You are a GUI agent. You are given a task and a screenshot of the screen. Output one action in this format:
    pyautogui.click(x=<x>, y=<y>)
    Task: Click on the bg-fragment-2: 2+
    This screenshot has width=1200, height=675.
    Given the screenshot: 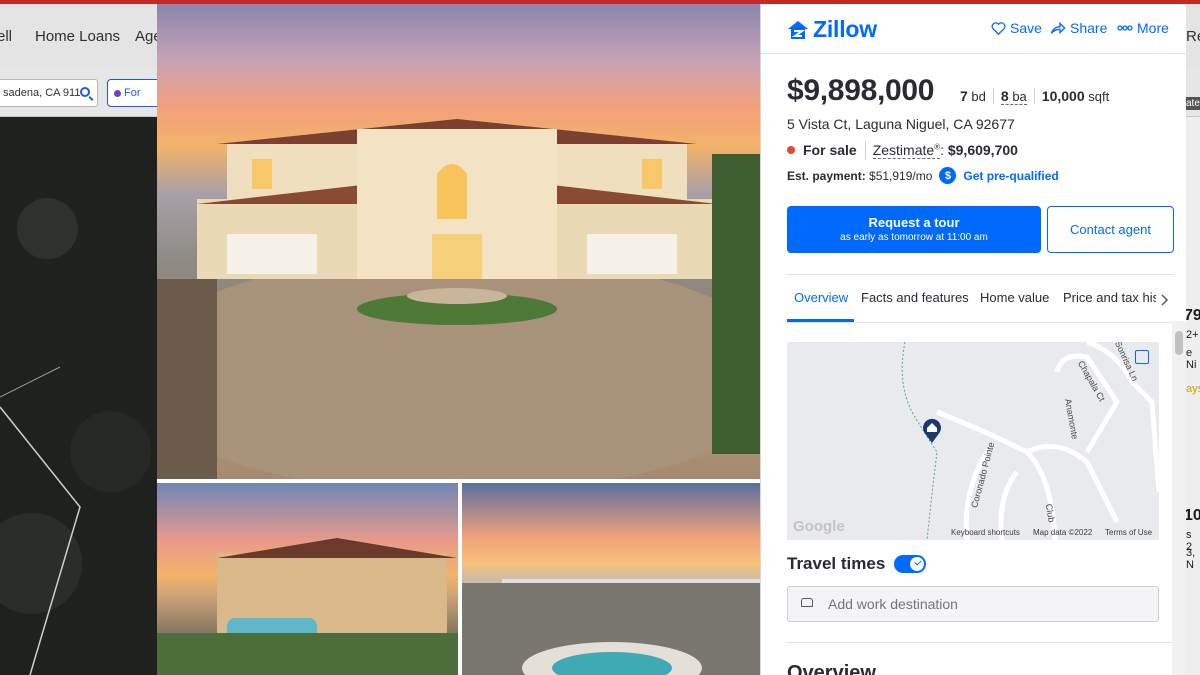 What is the action you would take?
    pyautogui.click(x=1192, y=335)
    